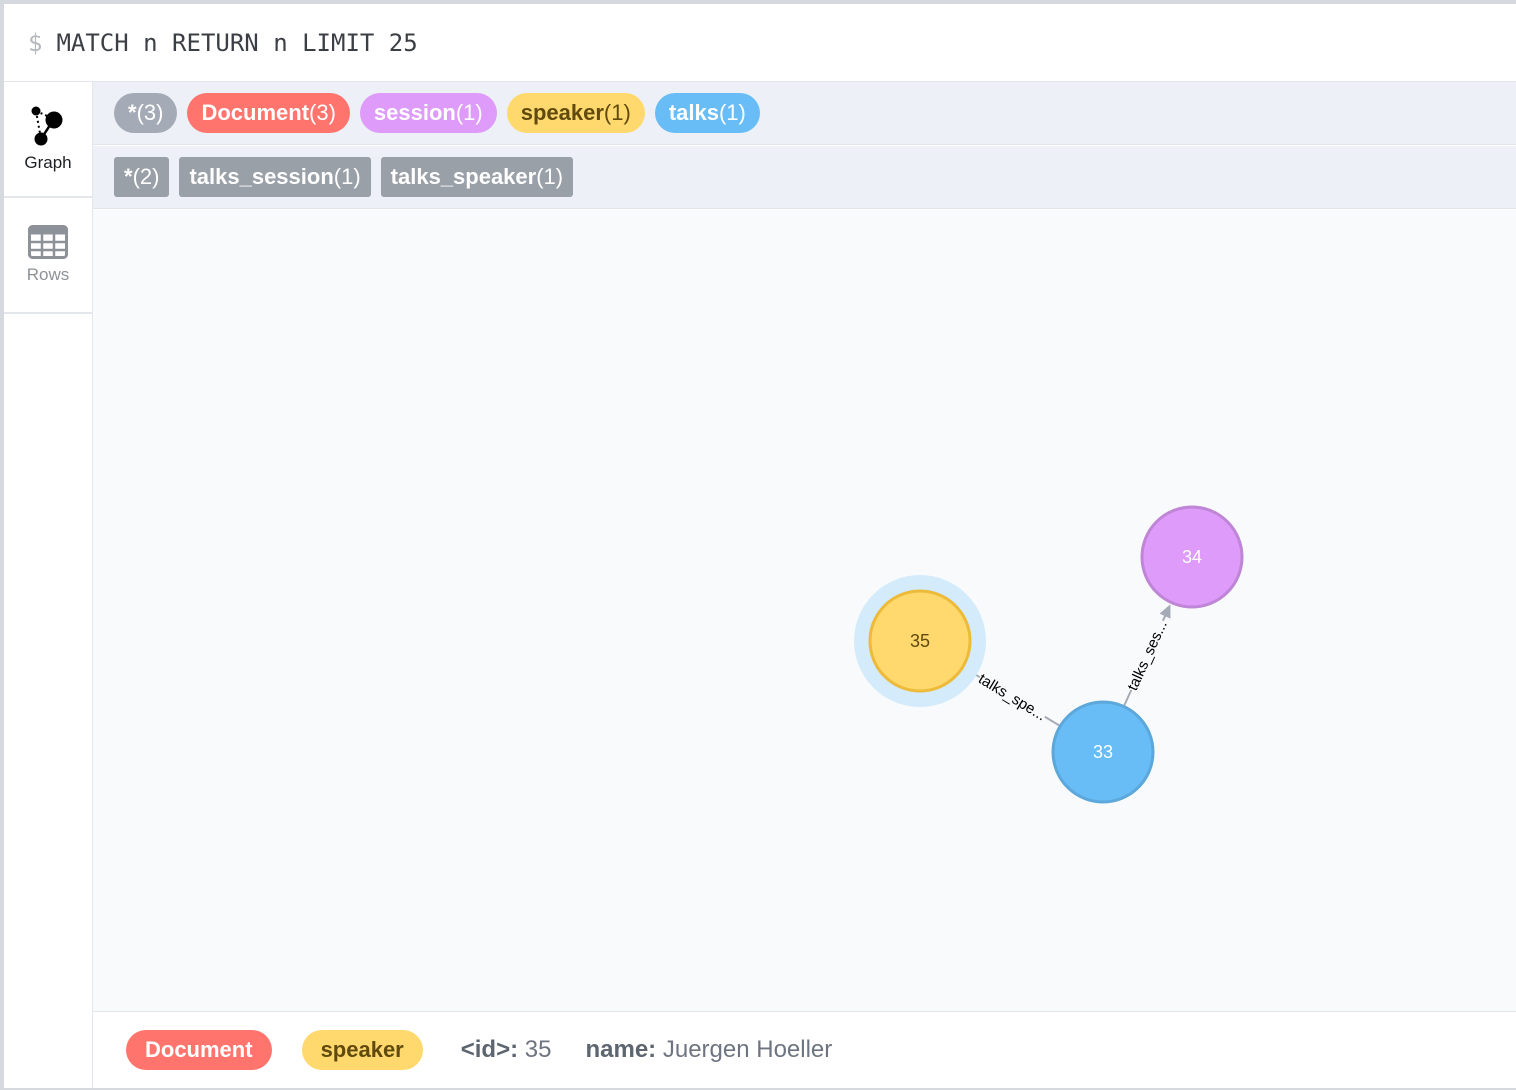 Image resolution: width=1516 pixels, height=1090 pixels. I want to click on legend-rel-name: talks_session, so click(261, 176).